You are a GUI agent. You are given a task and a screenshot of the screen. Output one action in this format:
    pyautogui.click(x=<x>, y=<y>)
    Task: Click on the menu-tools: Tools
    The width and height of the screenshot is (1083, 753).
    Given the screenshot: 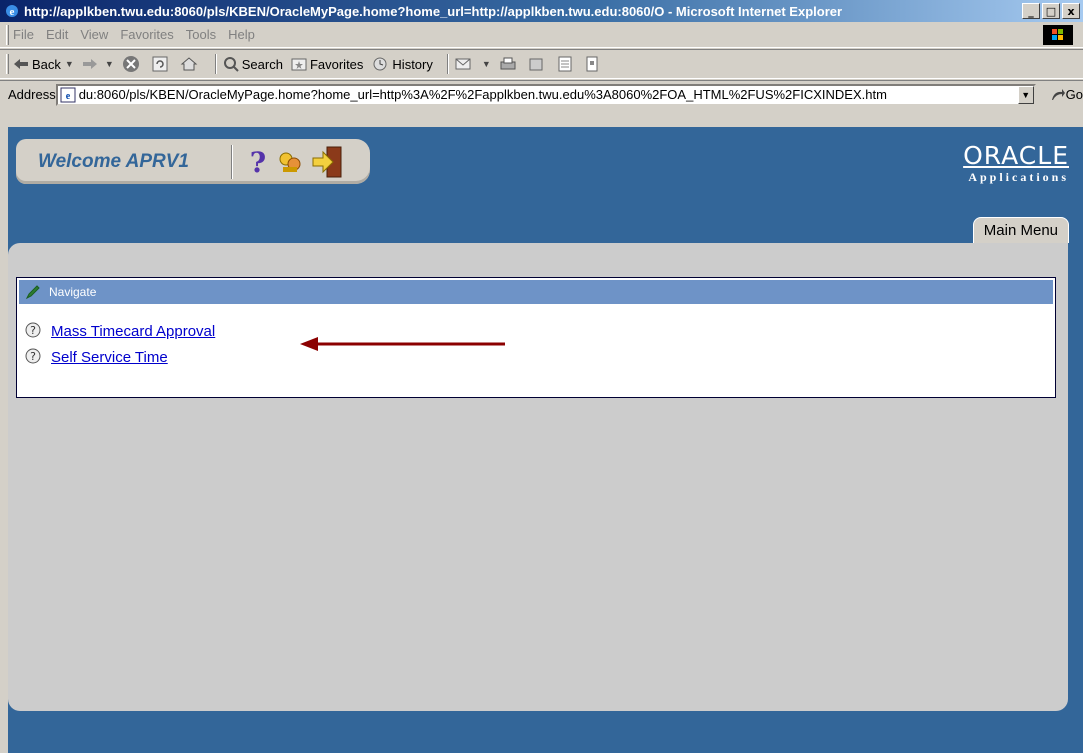 What is the action you would take?
    pyautogui.click(x=201, y=34)
    